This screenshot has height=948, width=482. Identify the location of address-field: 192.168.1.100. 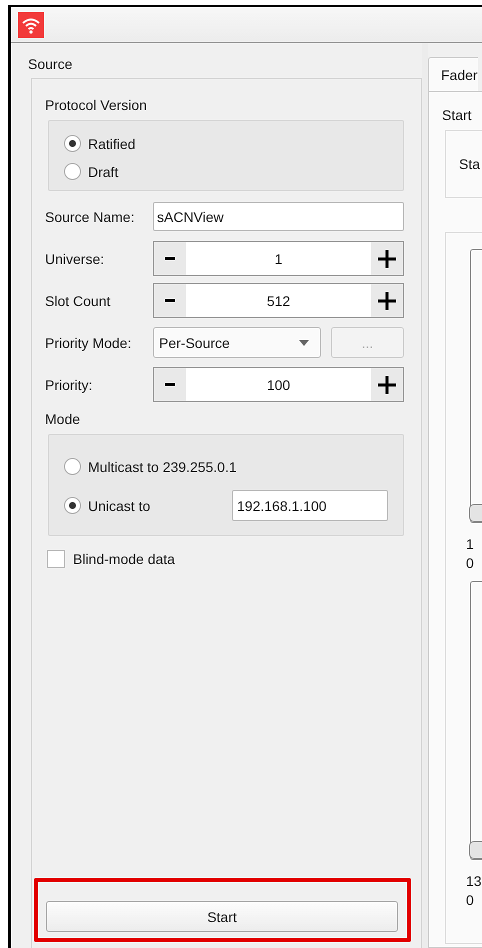
(310, 505).